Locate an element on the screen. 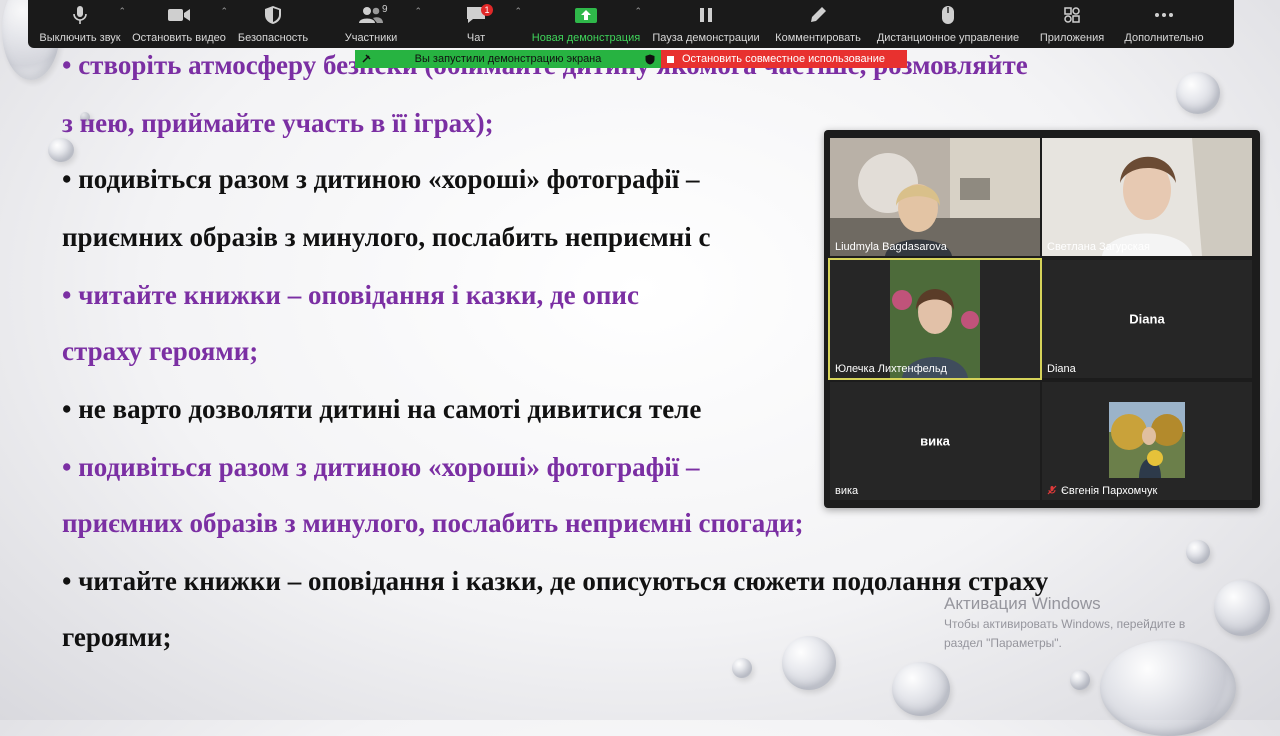 Image resolution: width=1280 pixels, height=736 pixels. participant-name: Liudmyla Bagdasarova is located at coordinates (891, 247).